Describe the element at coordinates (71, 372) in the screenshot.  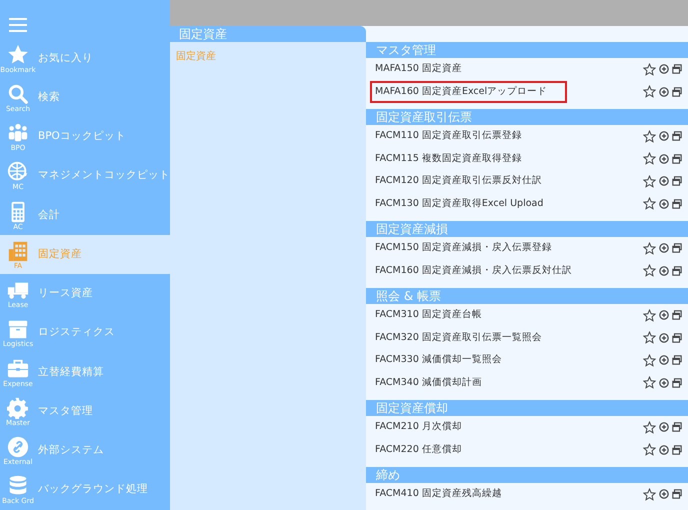
I see `sidebar-label: 立替経費精算` at that location.